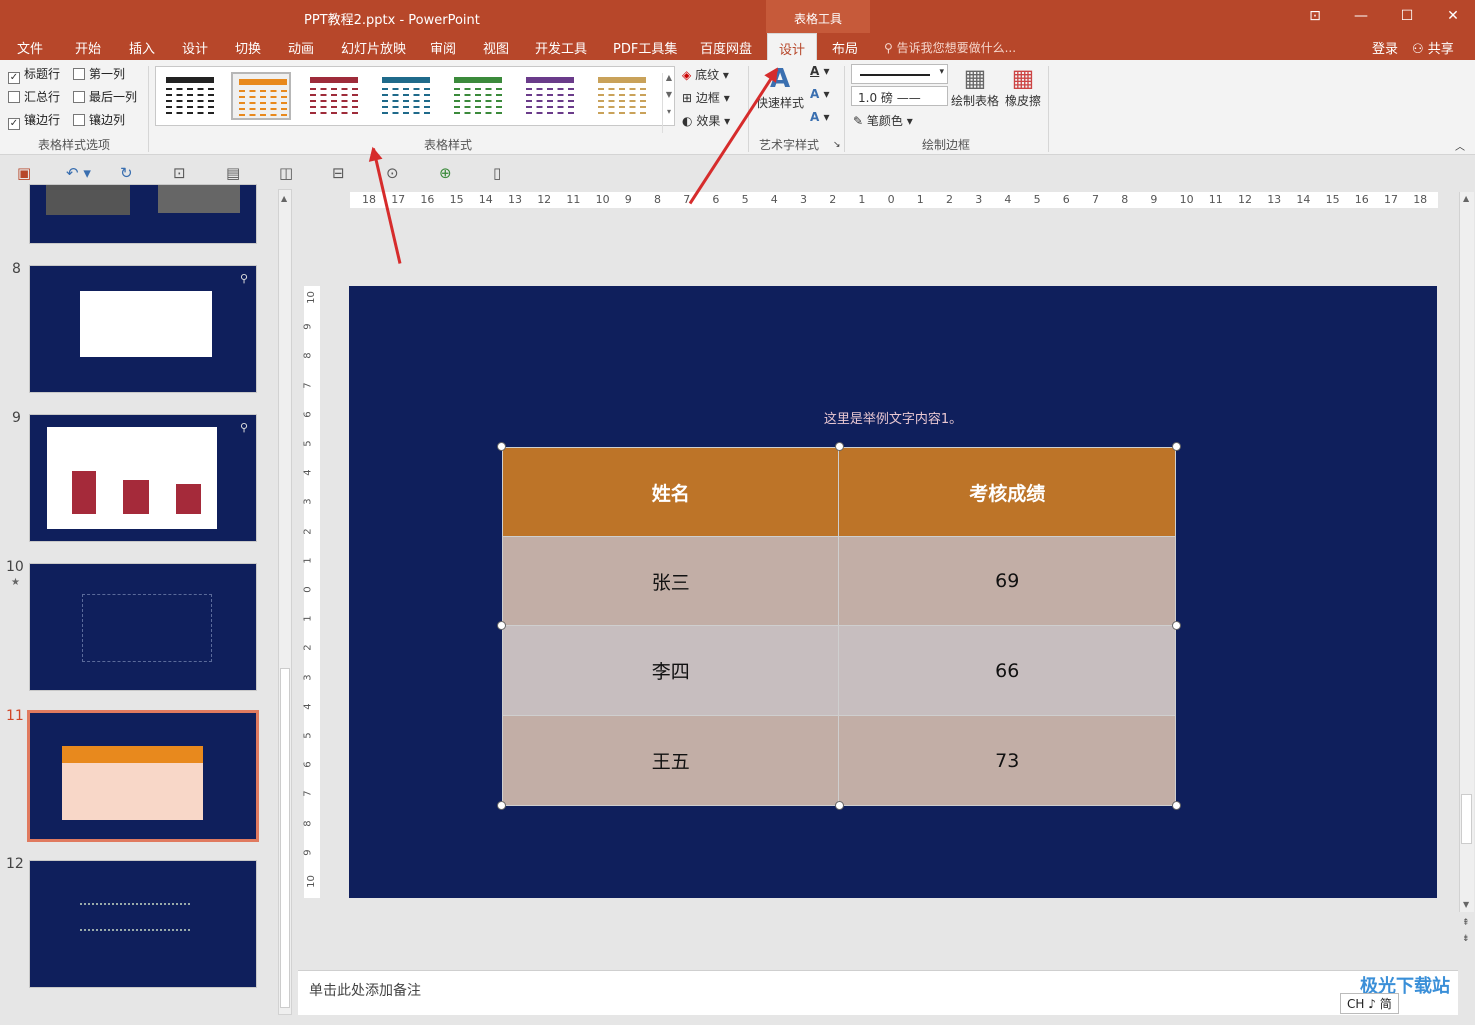  I want to click on tab-review: 审阅, so click(443, 47).